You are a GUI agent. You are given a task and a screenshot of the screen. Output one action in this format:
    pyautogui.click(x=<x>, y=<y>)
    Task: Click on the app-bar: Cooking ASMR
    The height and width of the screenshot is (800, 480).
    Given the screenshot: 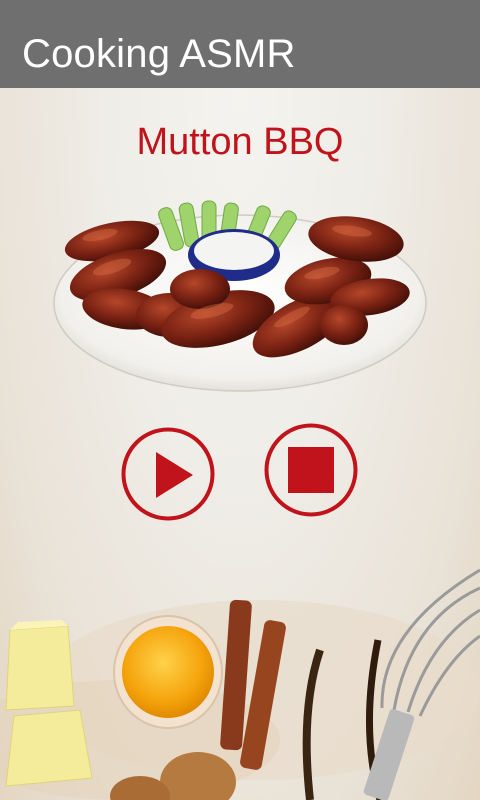 What is the action you would take?
    pyautogui.click(x=240, y=44)
    